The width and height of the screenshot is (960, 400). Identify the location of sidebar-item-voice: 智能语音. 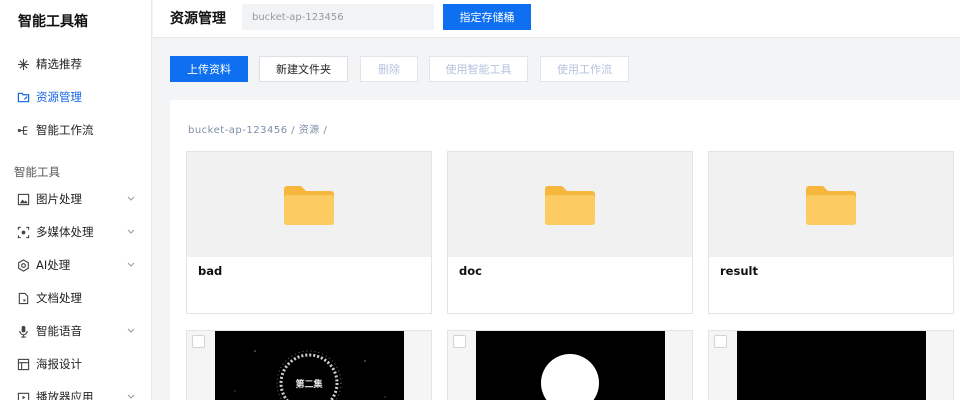
(76, 331).